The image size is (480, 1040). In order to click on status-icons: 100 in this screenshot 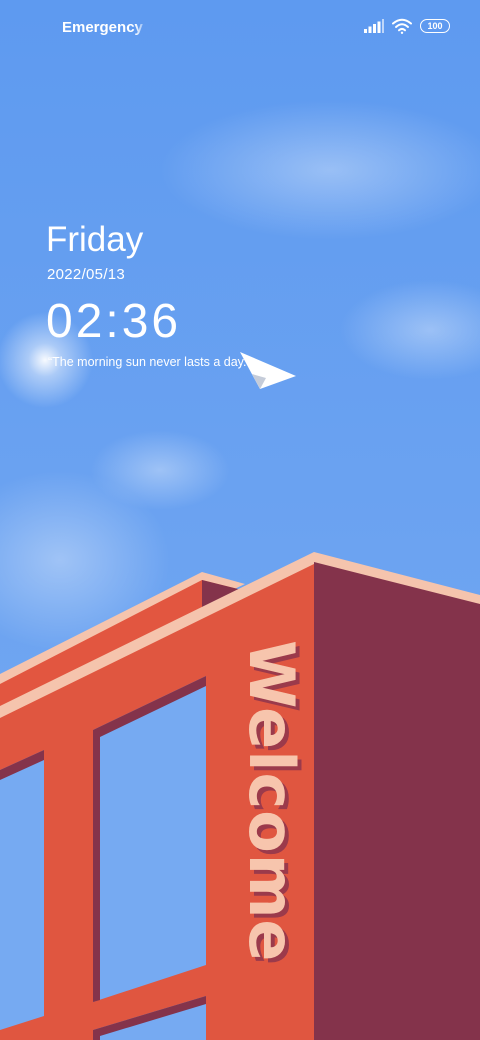, I will do `click(407, 26)`.